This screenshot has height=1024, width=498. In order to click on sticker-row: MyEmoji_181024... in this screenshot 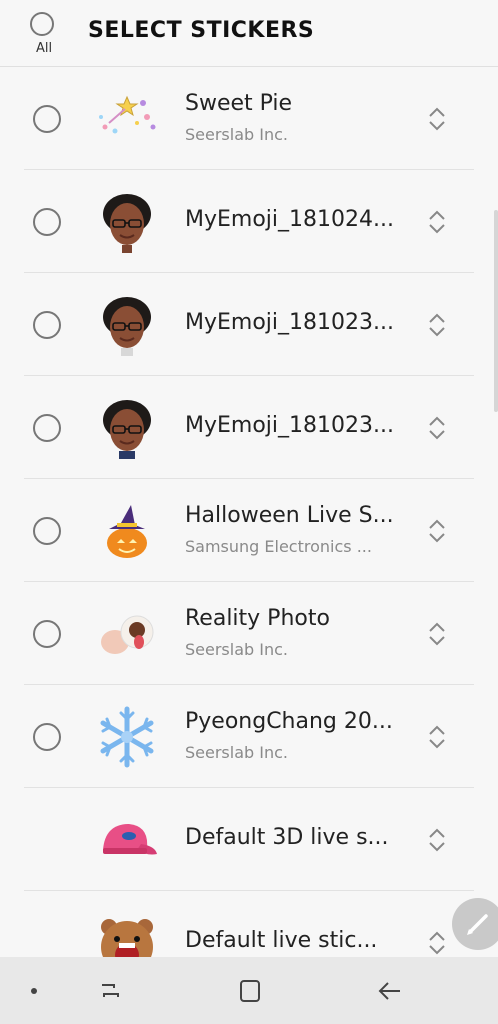, I will do `click(249, 221)`.